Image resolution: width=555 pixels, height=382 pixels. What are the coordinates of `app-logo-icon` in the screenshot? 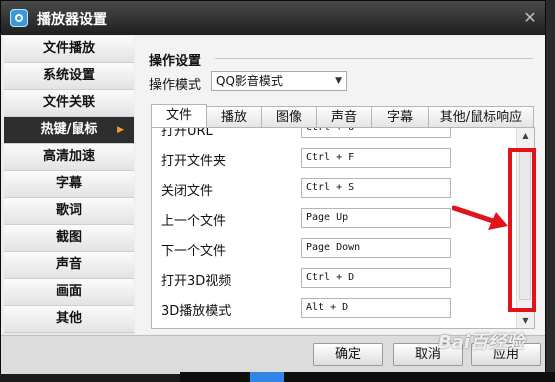 It's located at (19, 18).